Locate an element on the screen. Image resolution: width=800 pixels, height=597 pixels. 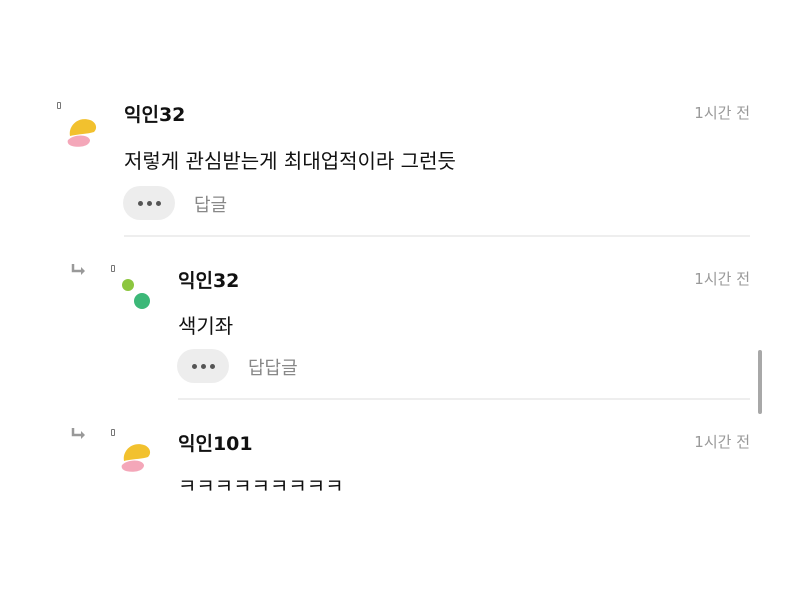
comment-author: 익인101 is located at coordinates (215, 444).